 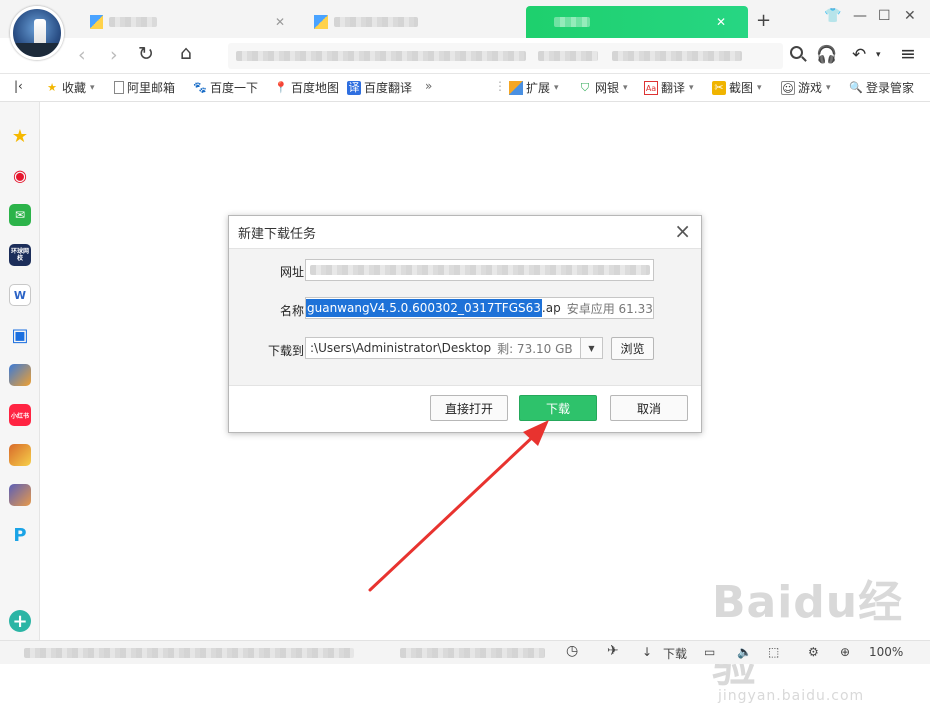 What do you see at coordinates (69, 87) in the screenshot?
I see `bookmark-favorites: ★ 收藏 ▾` at bounding box center [69, 87].